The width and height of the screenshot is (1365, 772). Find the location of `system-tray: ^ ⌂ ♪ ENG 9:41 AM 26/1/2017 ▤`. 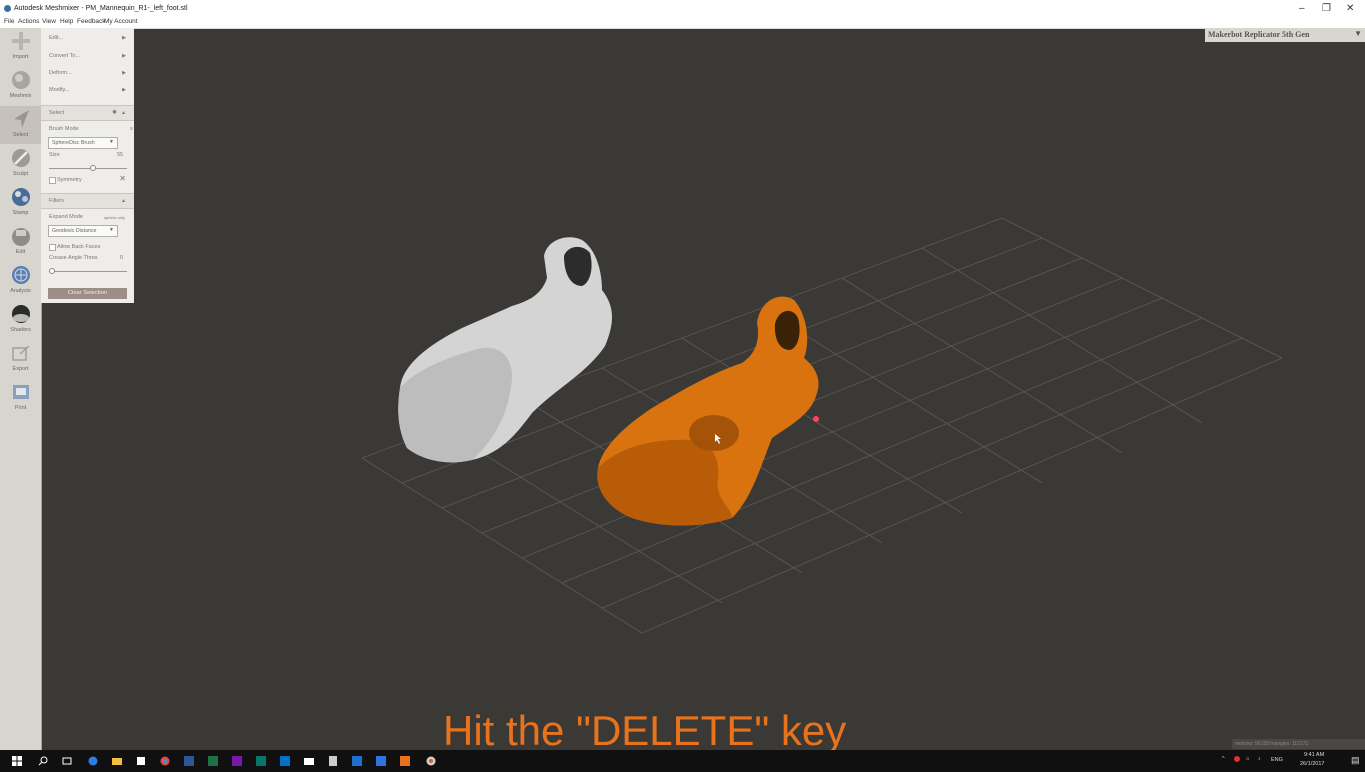

system-tray: ^ ⌂ ♪ ENG 9:41 AM 26/1/2017 ▤ is located at coordinates (1291, 761).